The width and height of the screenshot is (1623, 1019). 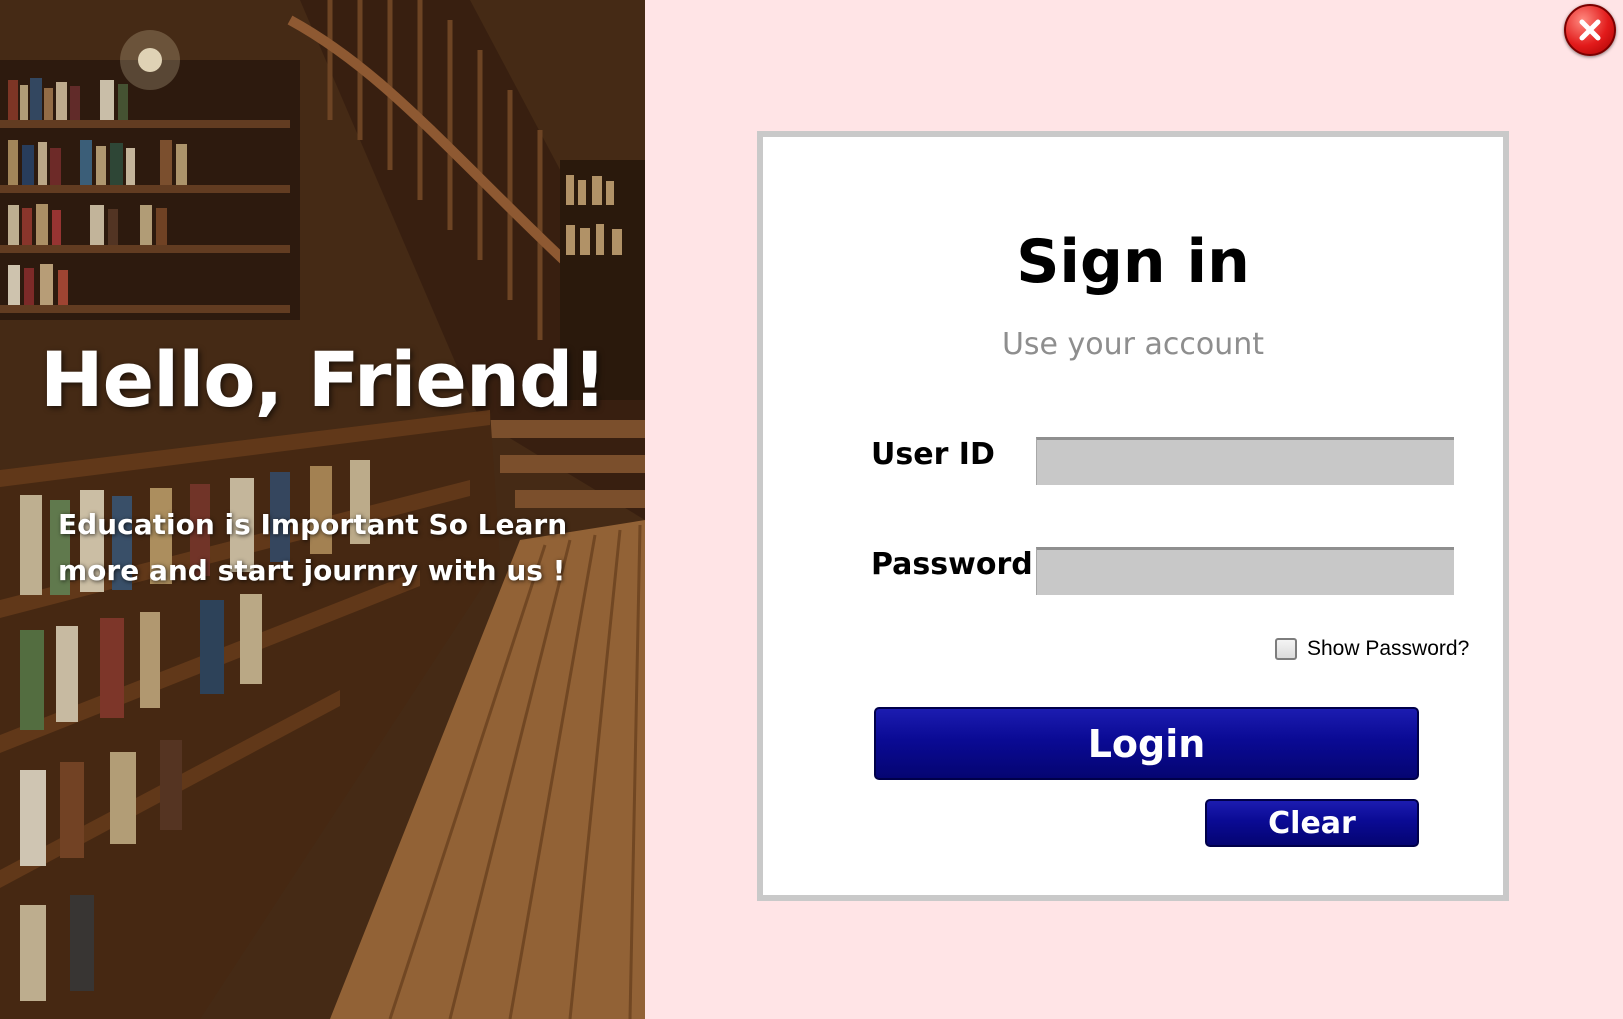 I want to click on hero-heading: Hello, Friend!, so click(x=323, y=379).